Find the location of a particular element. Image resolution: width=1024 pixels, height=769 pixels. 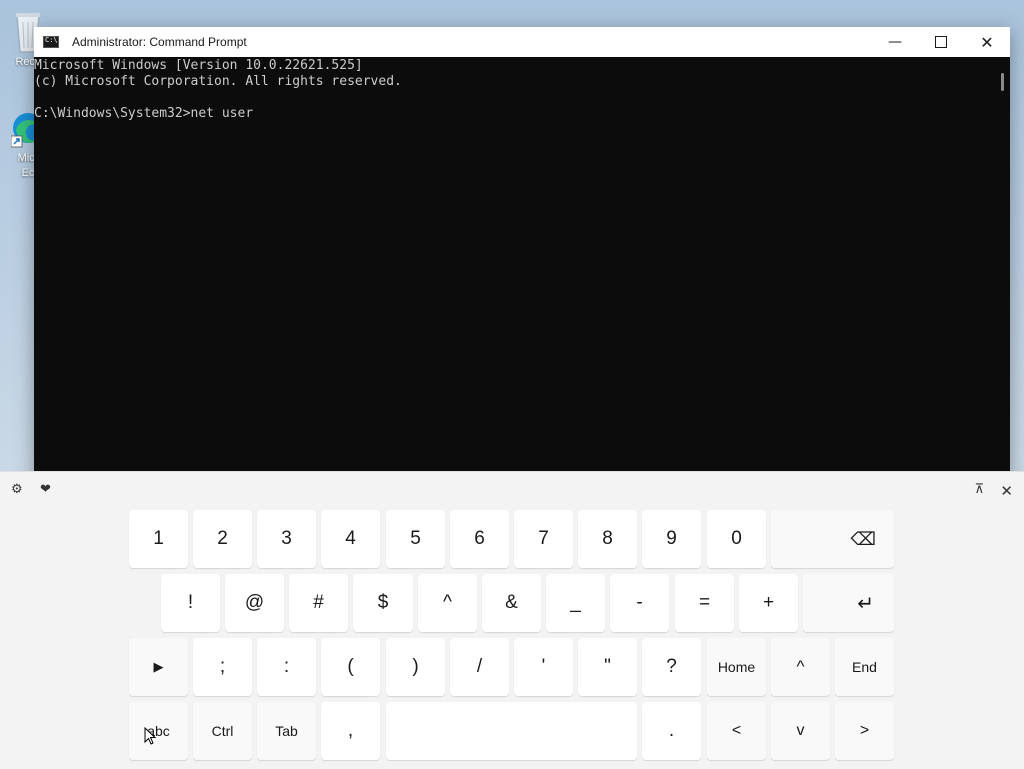

keyboard-settings-icon: ⚙ is located at coordinates (17, 489).